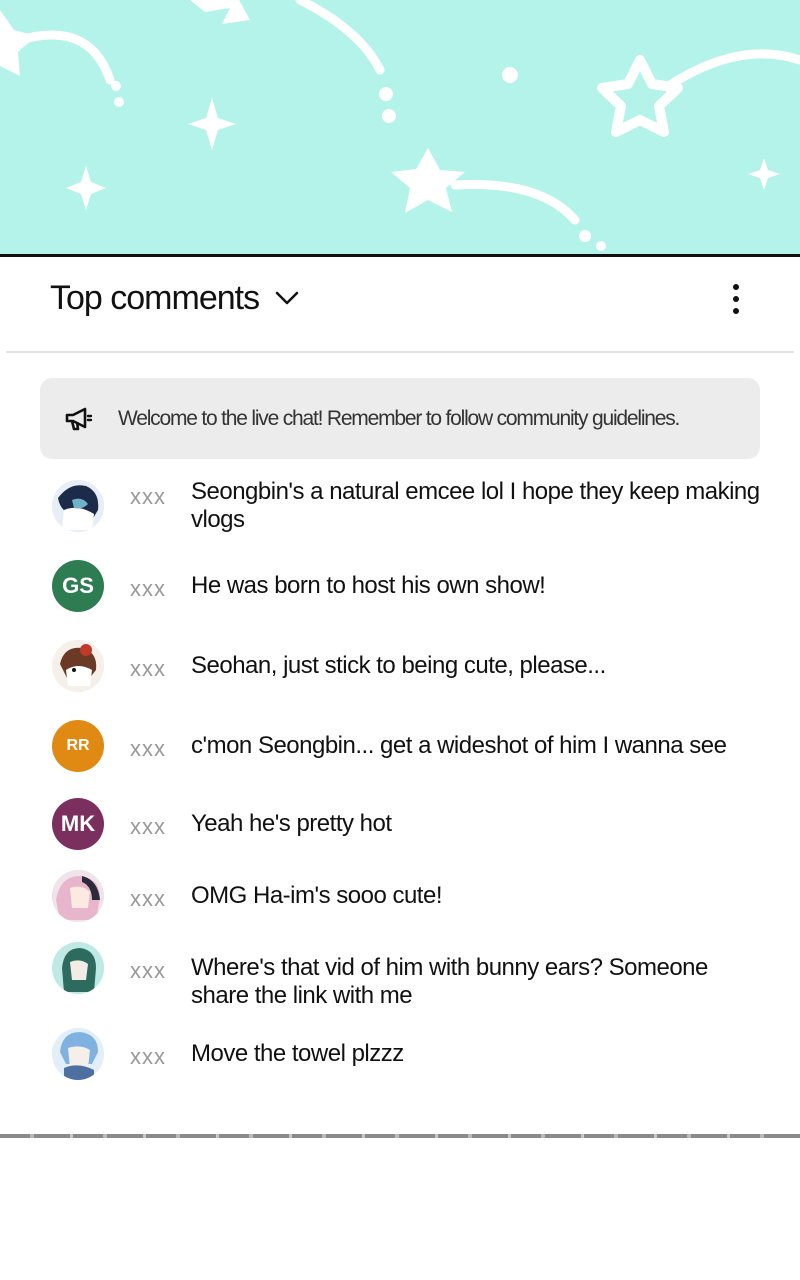  I want to click on comment-text: Yeah he's pretty hot, so click(291, 823).